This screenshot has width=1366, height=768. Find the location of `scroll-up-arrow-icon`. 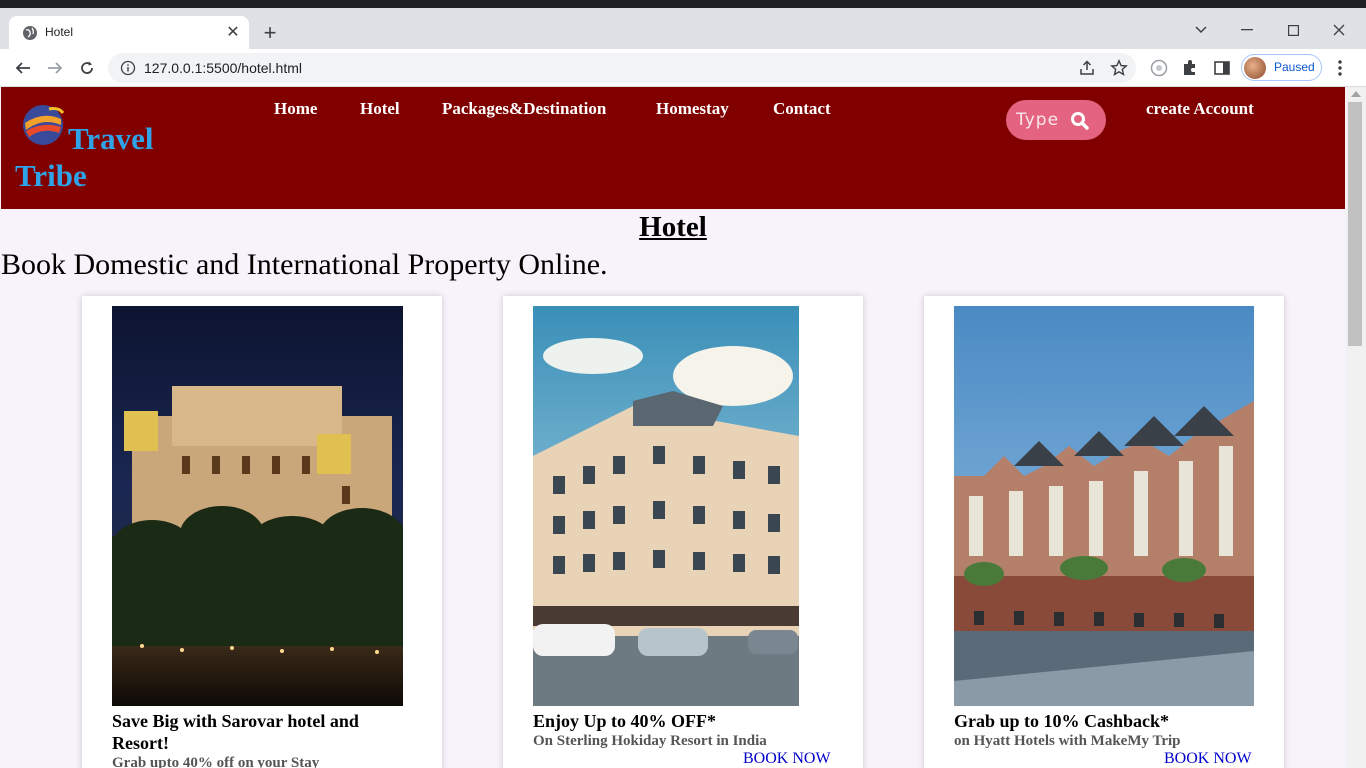

scroll-up-arrow-icon is located at coordinates (1356, 94).